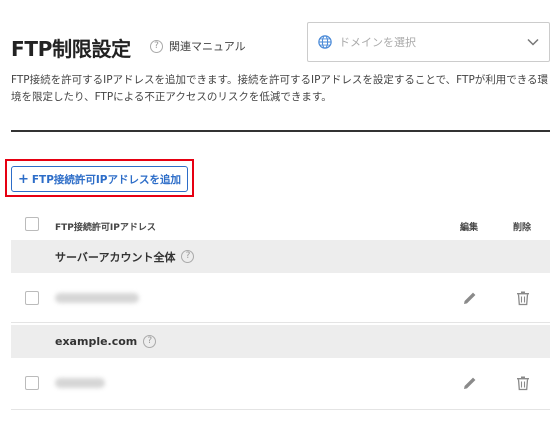 The height and width of the screenshot is (430, 560). I want to click on select-all-checkbox, so click(32, 224).